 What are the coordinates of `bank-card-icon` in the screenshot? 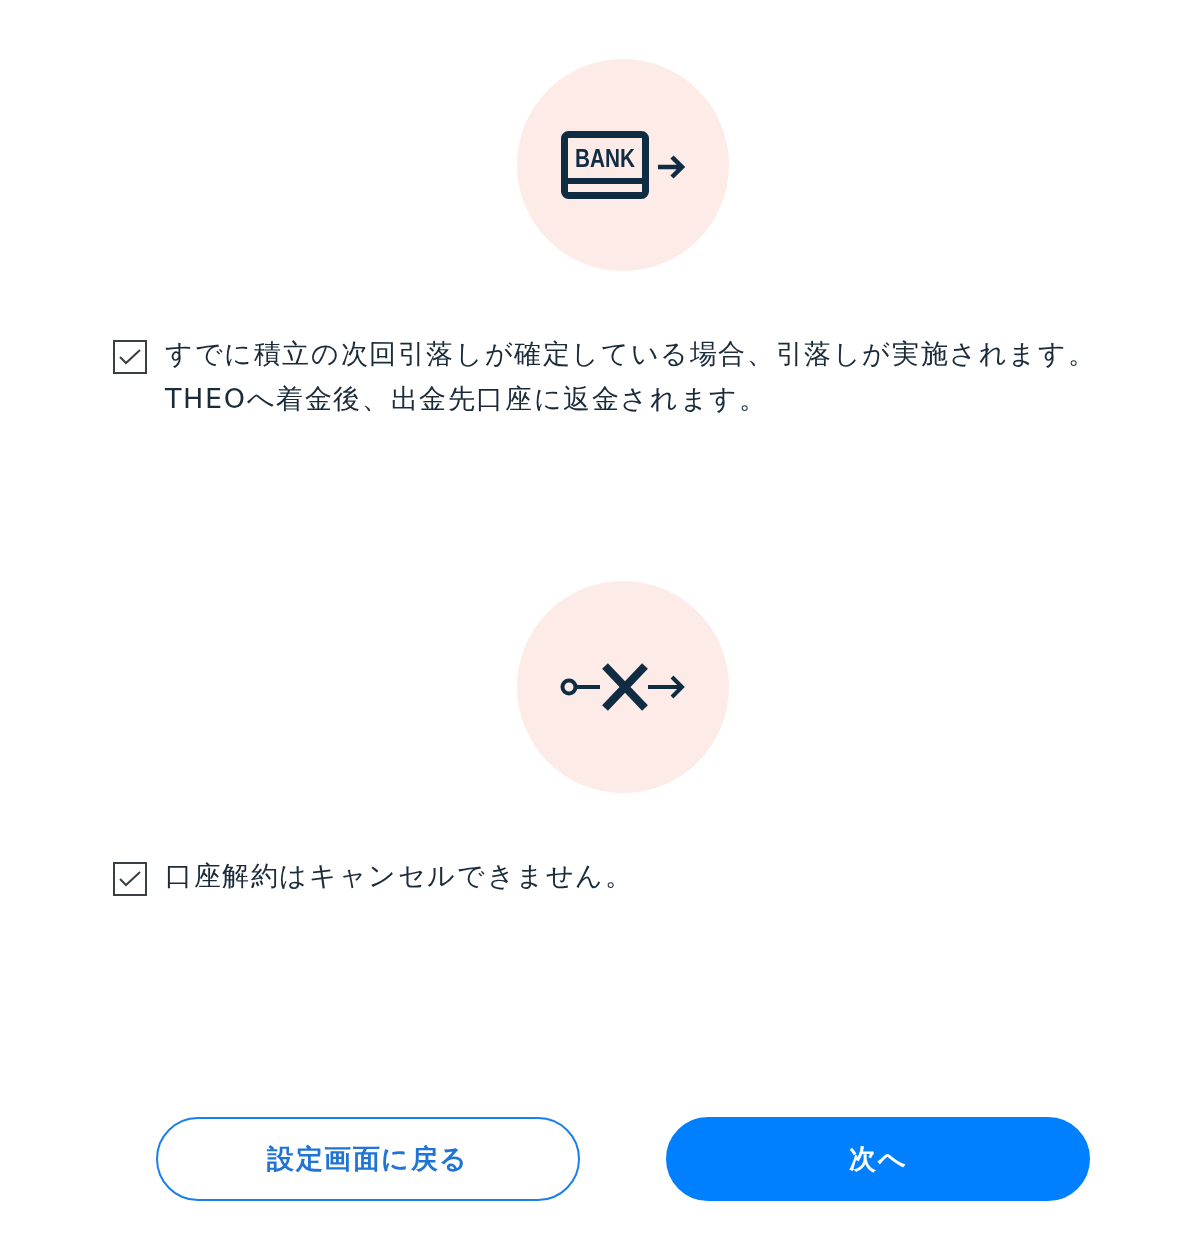 It's located at (605, 165).